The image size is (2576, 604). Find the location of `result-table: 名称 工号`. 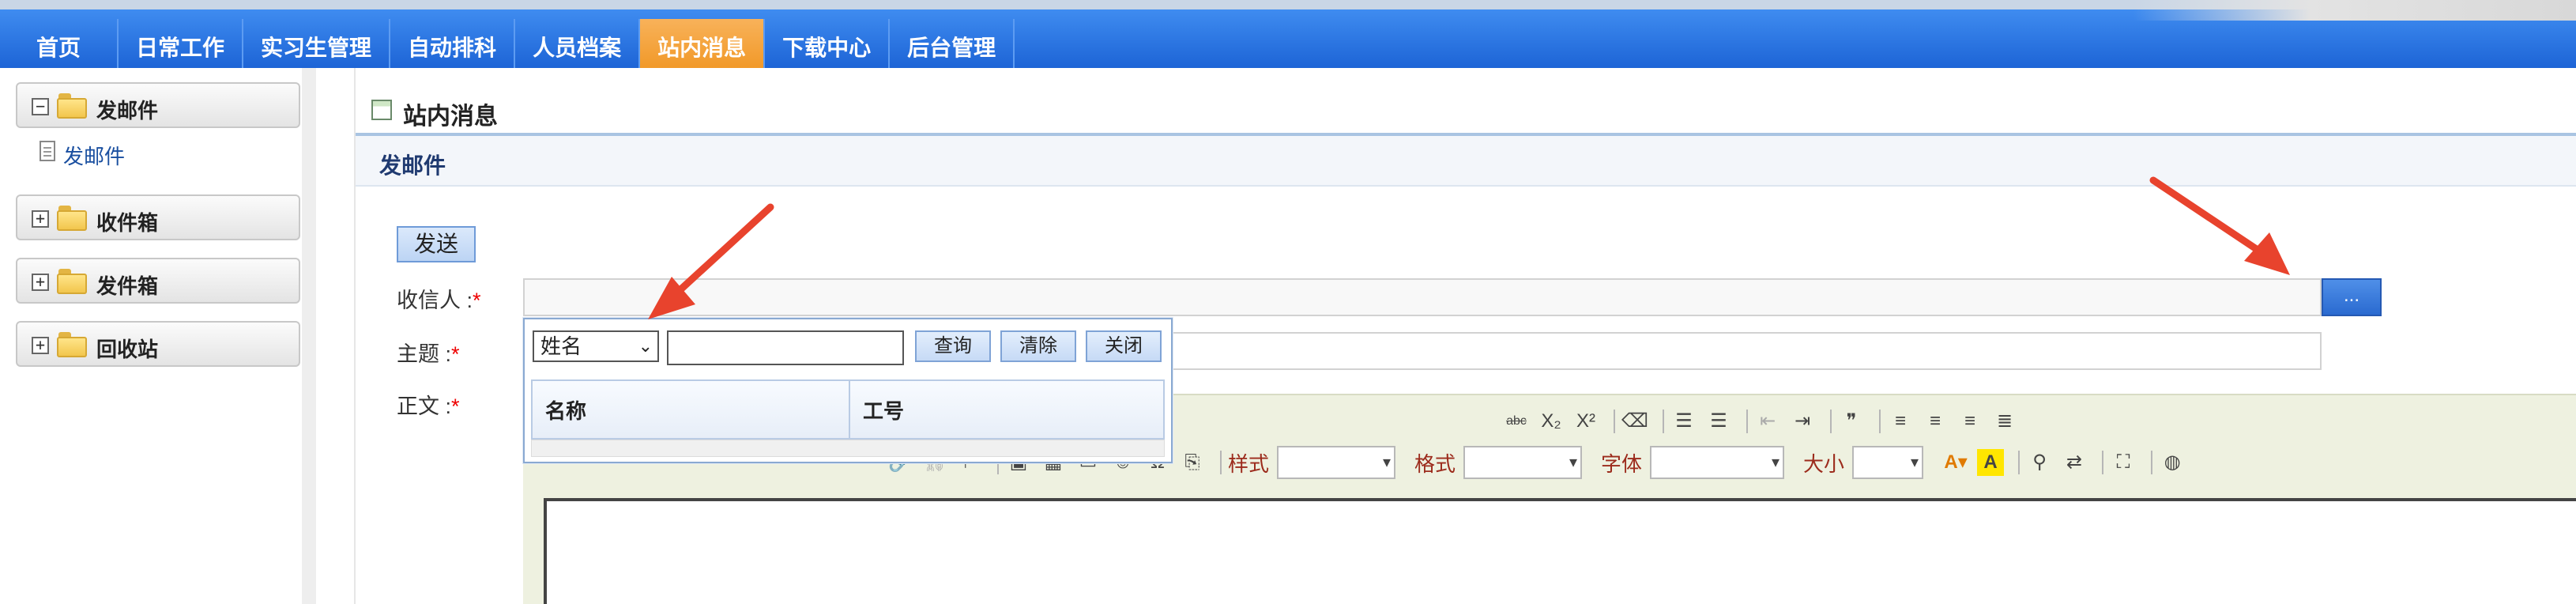

result-table: 名称 工号 is located at coordinates (848, 410).